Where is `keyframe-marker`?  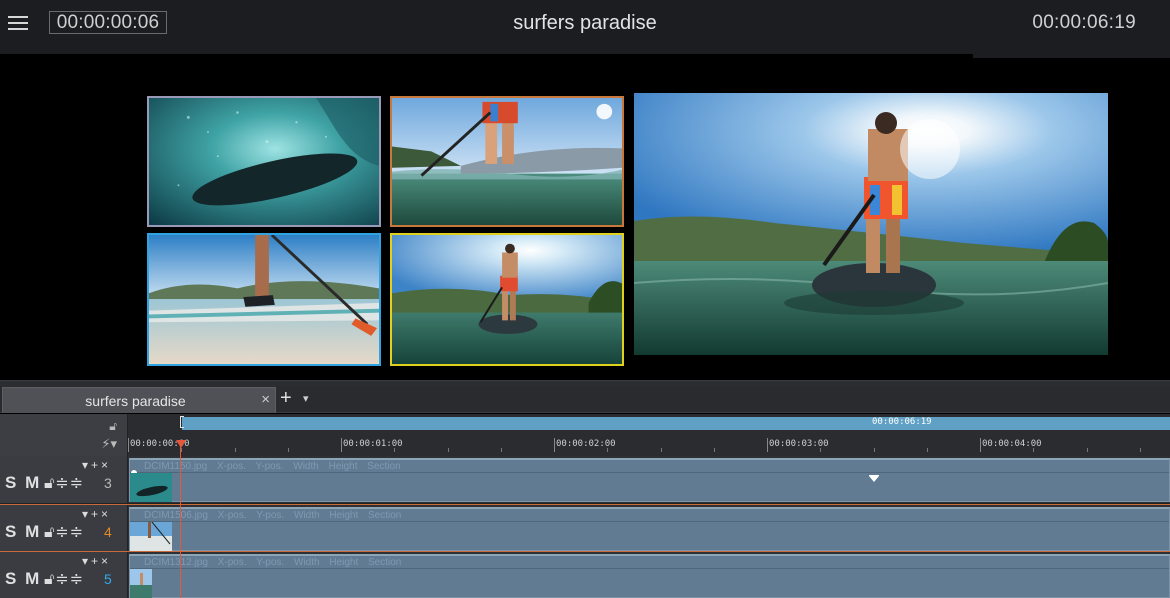
keyframe-marker is located at coordinates (874, 479).